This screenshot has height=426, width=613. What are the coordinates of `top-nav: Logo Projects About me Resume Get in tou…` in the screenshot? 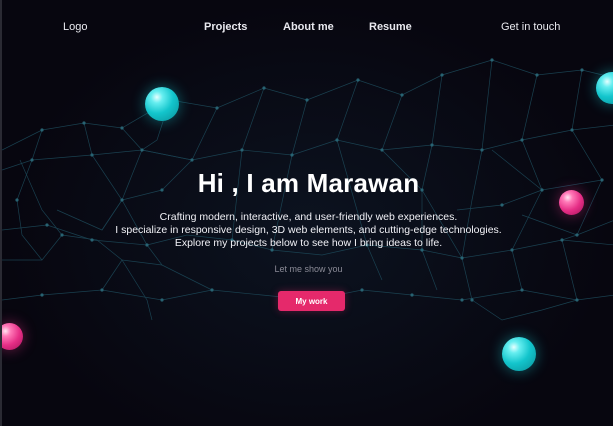 It's located at (307, 28).